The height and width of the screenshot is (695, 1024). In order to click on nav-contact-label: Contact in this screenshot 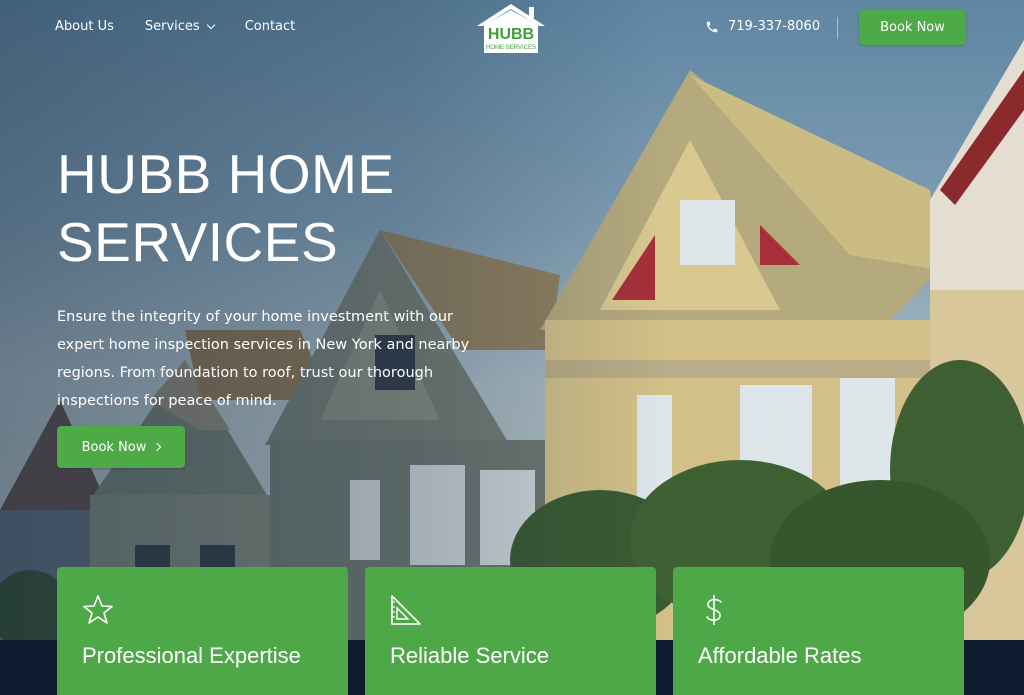, I will do `click(270, 26)`.